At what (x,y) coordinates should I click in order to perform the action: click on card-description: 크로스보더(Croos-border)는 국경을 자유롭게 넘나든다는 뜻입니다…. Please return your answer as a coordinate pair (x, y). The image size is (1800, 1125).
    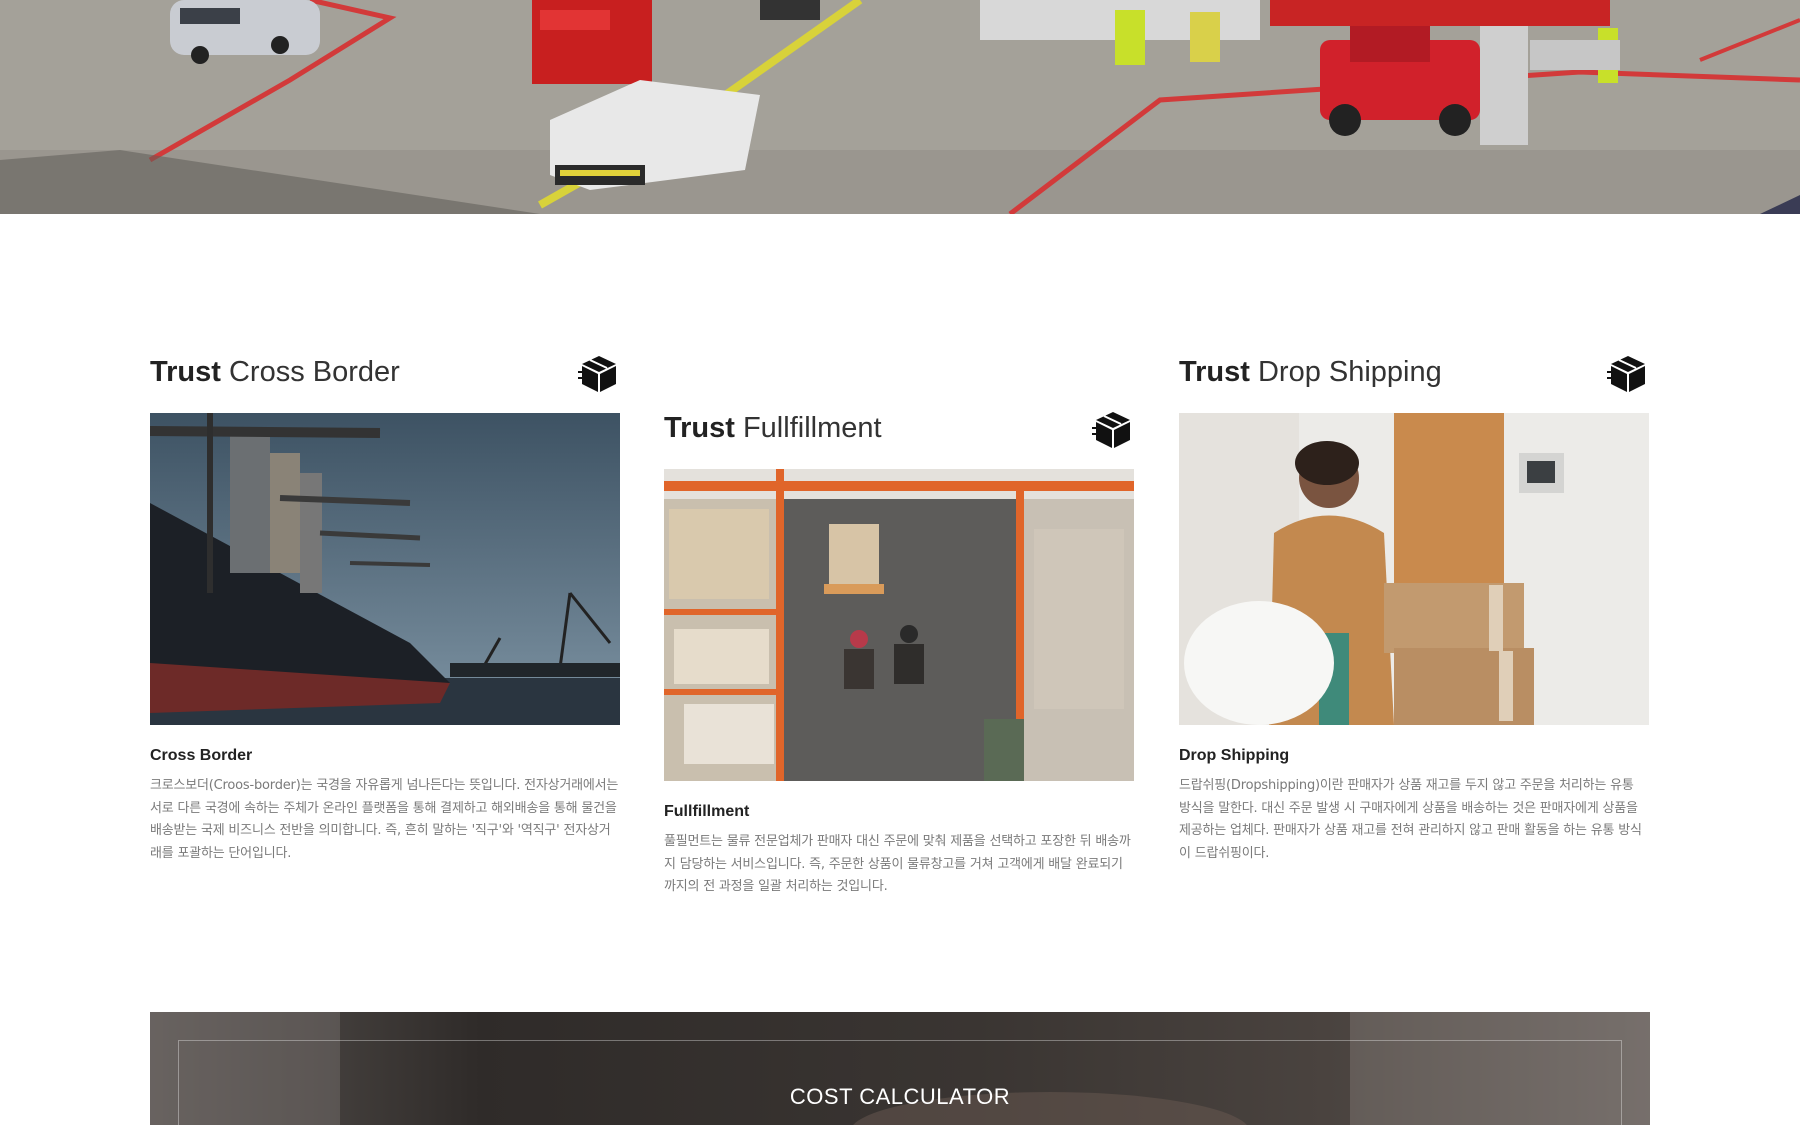
    Looking at the image, I should click on (384, 819).